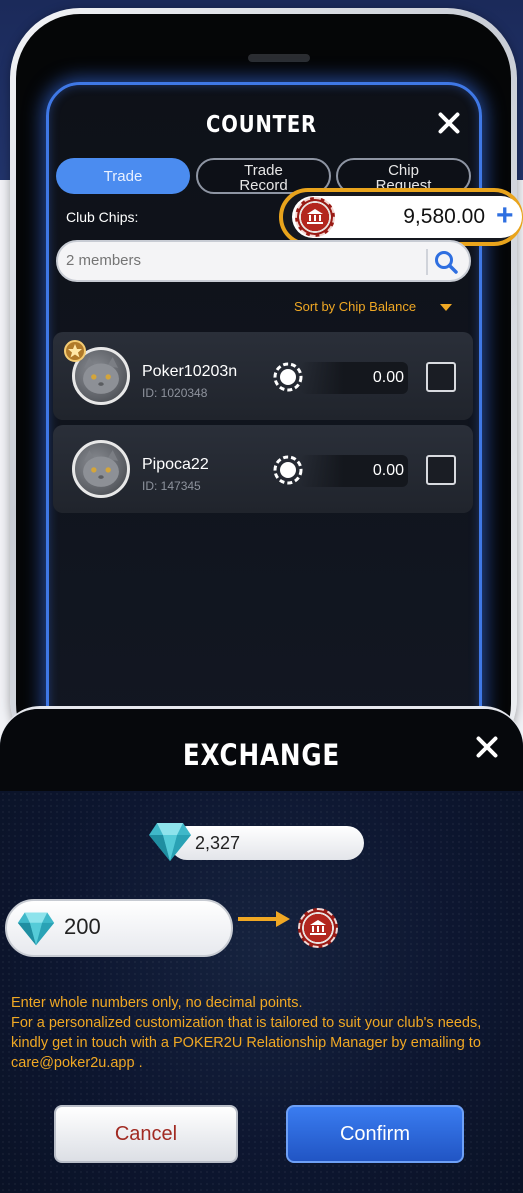 Image resolution: width=523 pixels, height=1193 pixels. Describe the element at coordinates (261, 125) in the screenshot. I see `counter-title: COUNTER` at that location.